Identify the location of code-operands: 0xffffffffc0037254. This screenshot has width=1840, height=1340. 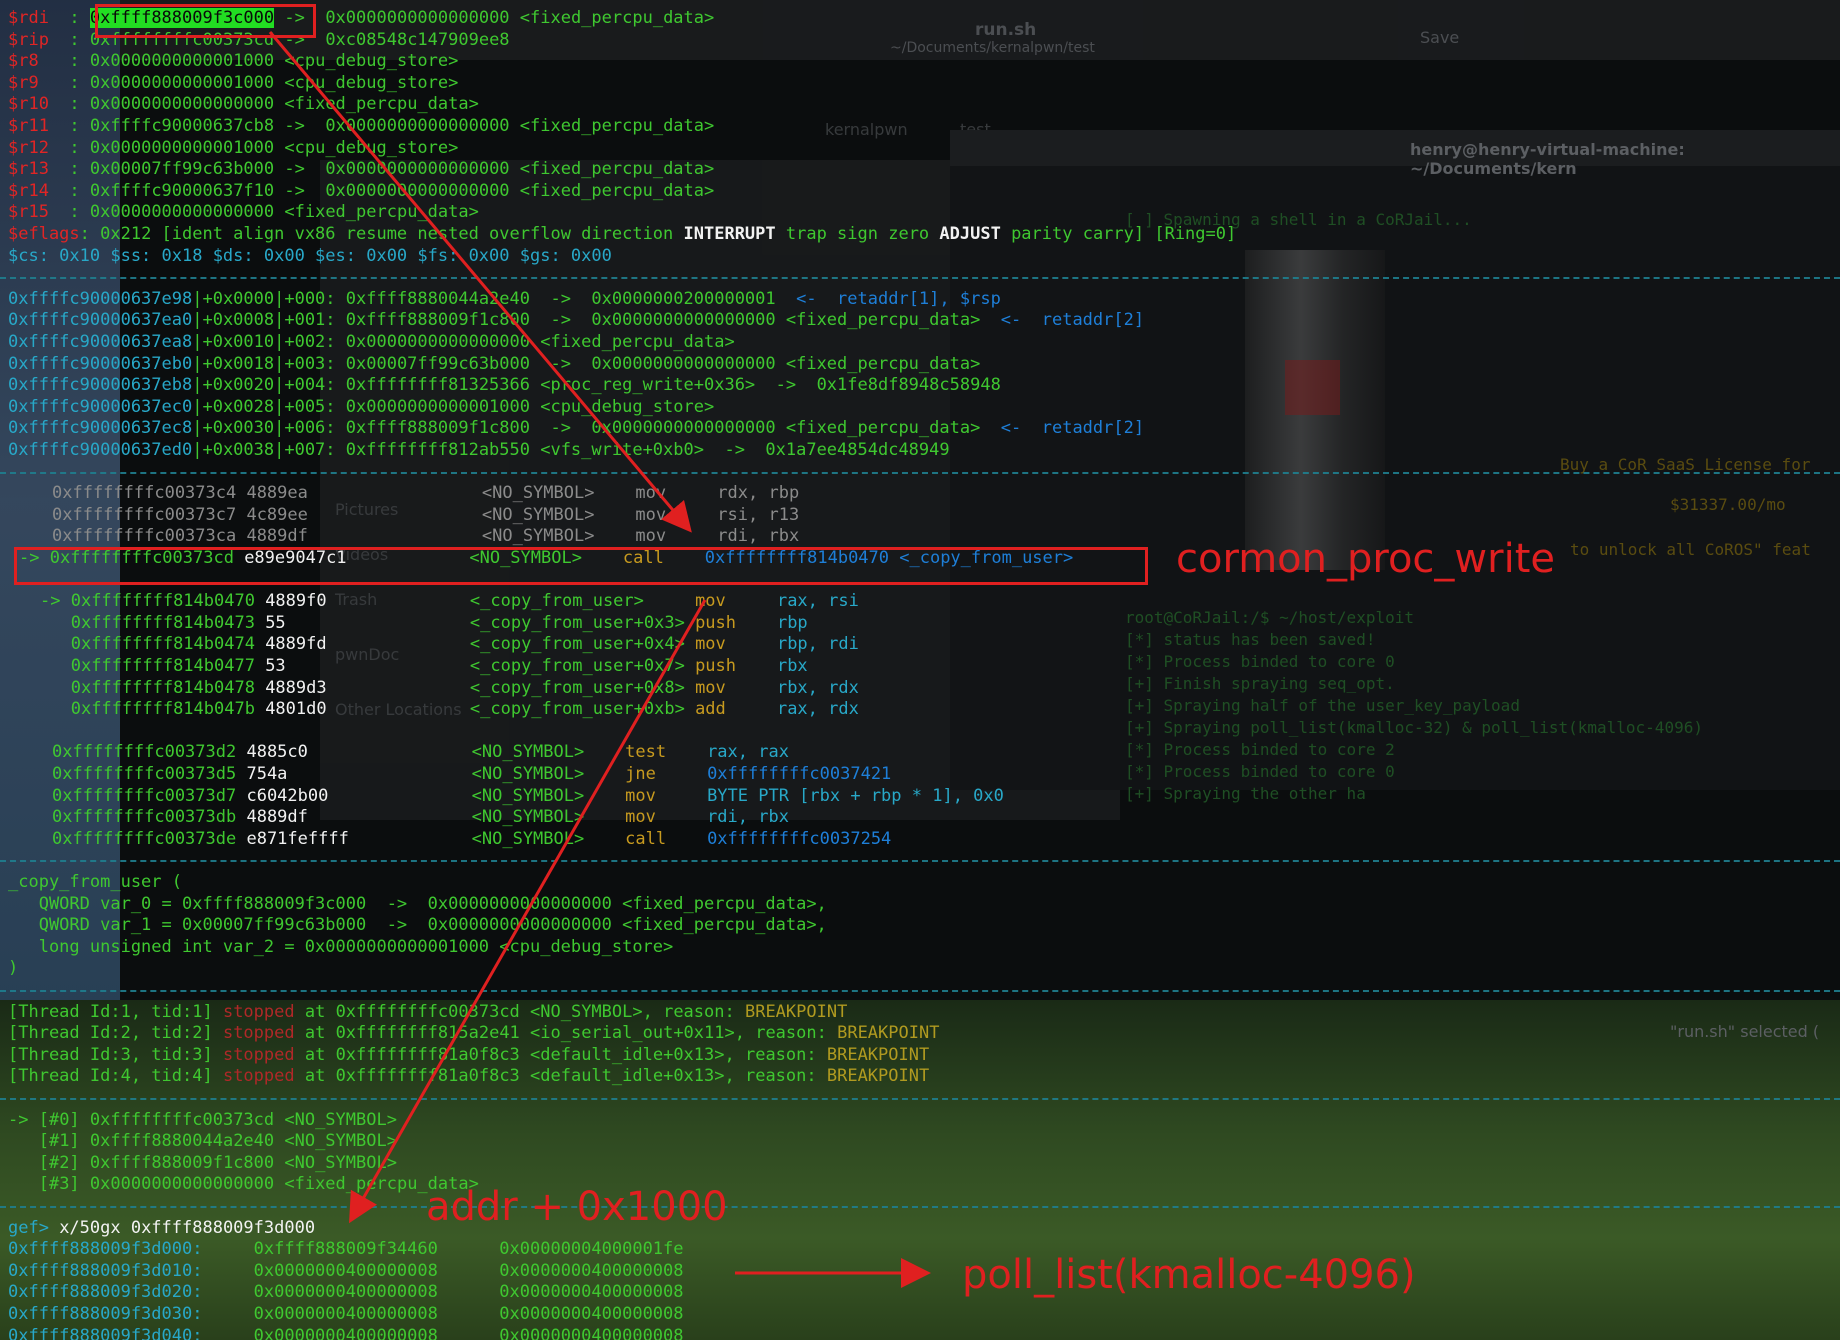
(799, 839).